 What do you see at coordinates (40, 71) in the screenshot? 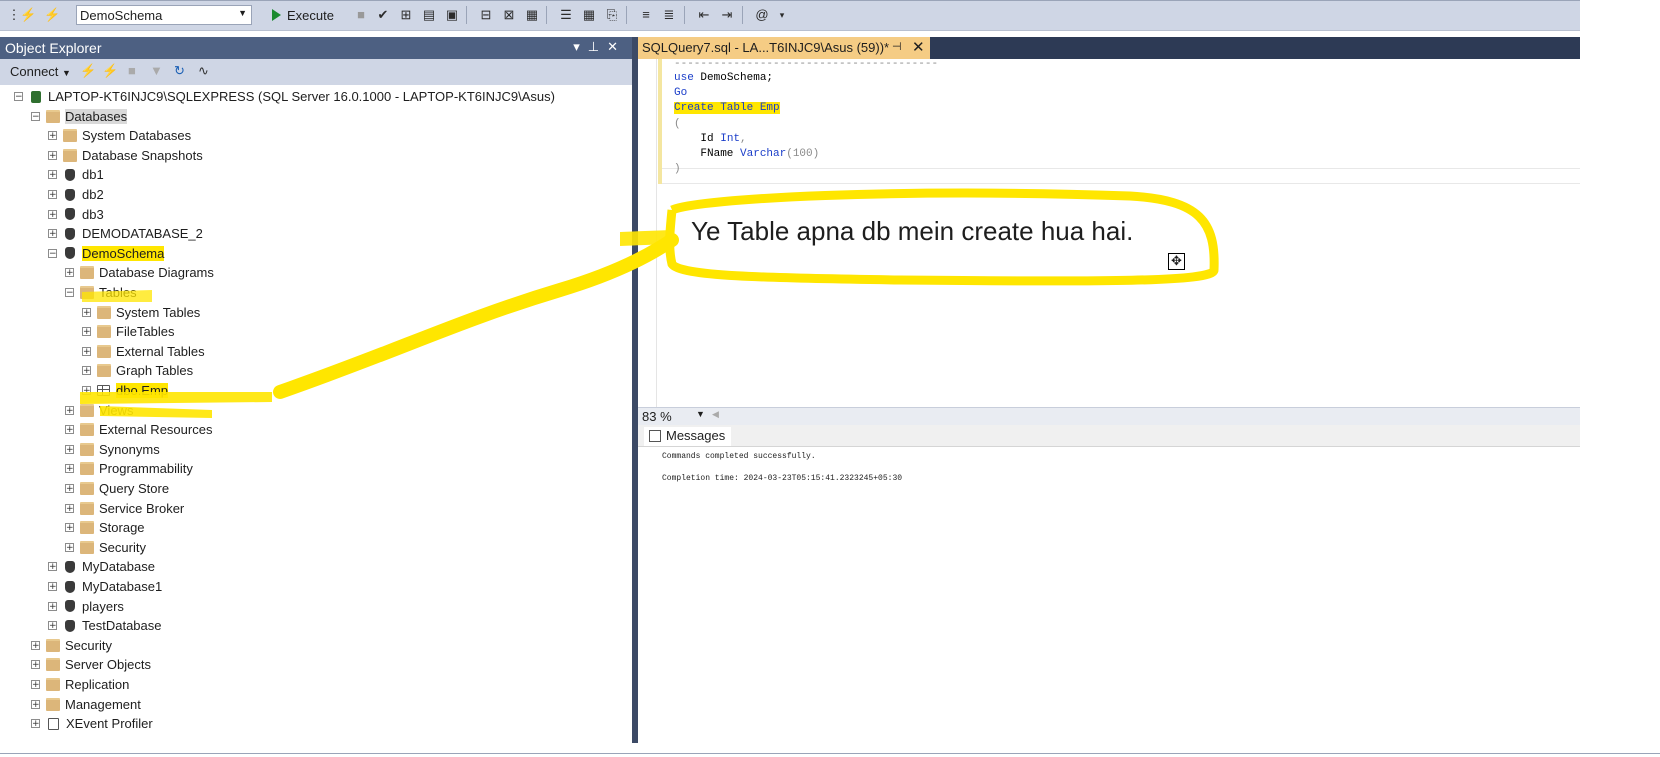
I see `connect-button: Connect ▼` at bounding box center [40, 71].